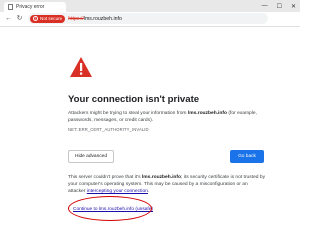 This screenshot has height=242, width=320. I want to click on url-text: https://lms.rouzbeh.info, so click(95, 19).